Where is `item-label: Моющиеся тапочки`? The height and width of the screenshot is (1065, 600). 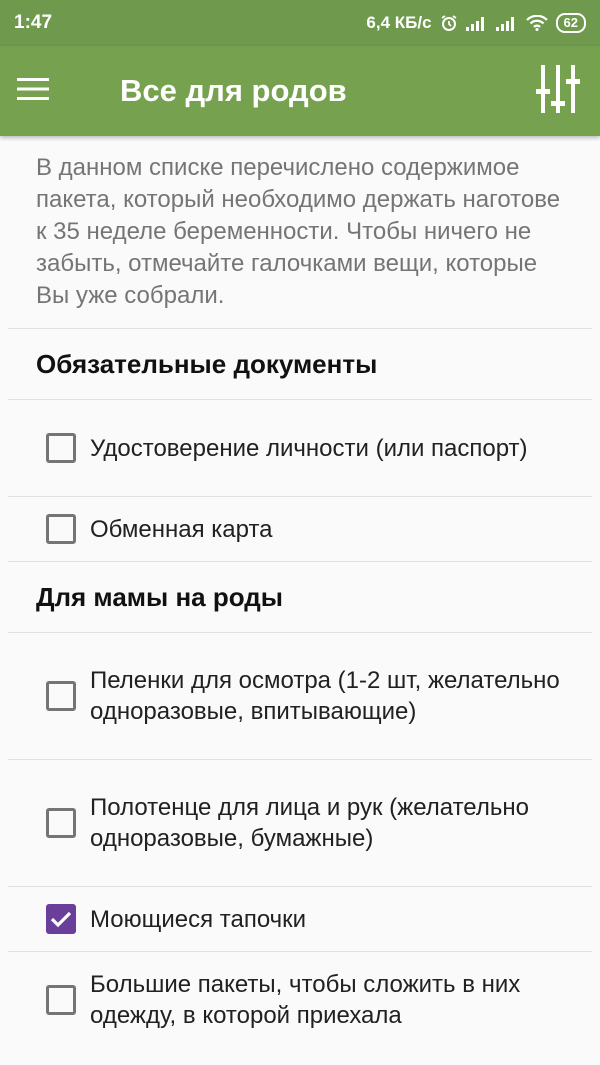
item-label: Моющиеся тапочки is located at coordinates (198, 919).